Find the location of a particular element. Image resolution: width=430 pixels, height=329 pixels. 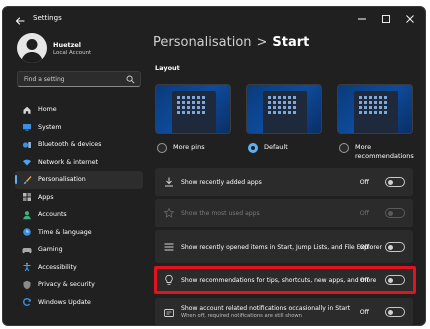

sidebar-item-label: Time & language is located at coordinates (65, 232).